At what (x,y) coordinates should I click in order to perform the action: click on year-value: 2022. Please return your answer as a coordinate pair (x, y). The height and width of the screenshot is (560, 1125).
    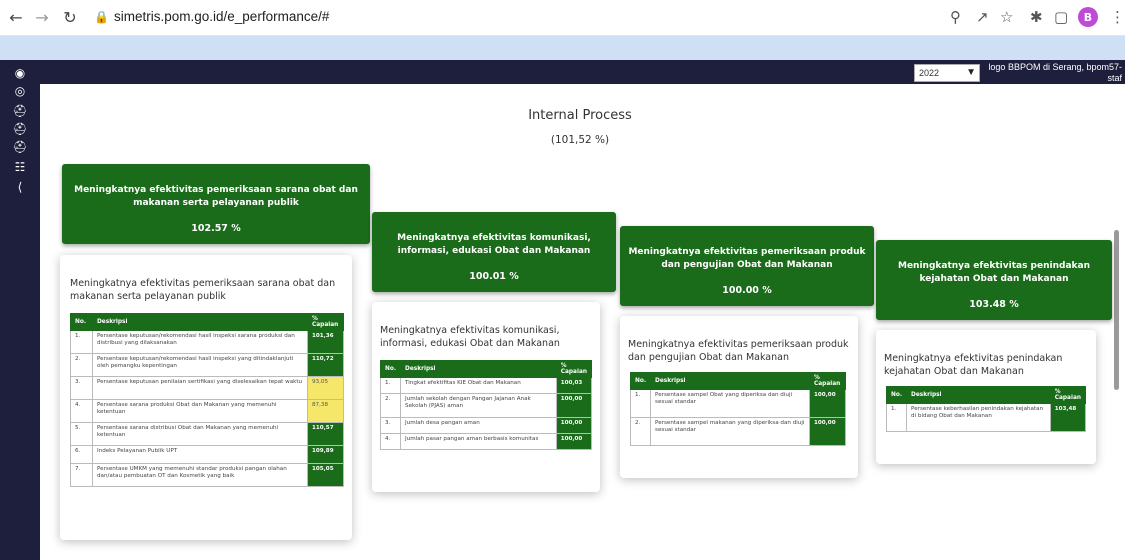
    Looking at the image, I should click on (929, 73).